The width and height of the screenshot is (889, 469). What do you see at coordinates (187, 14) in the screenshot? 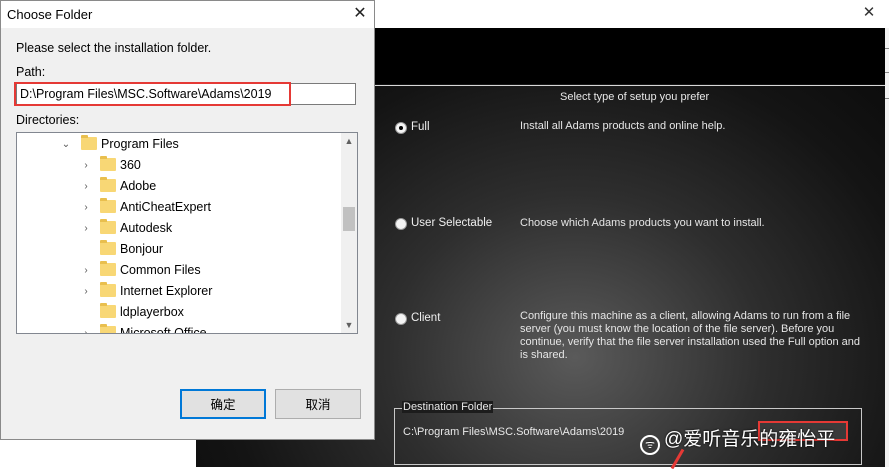
I see `dialog-titlebar: Choose Folder ✕` at bounding box center [187, 14].